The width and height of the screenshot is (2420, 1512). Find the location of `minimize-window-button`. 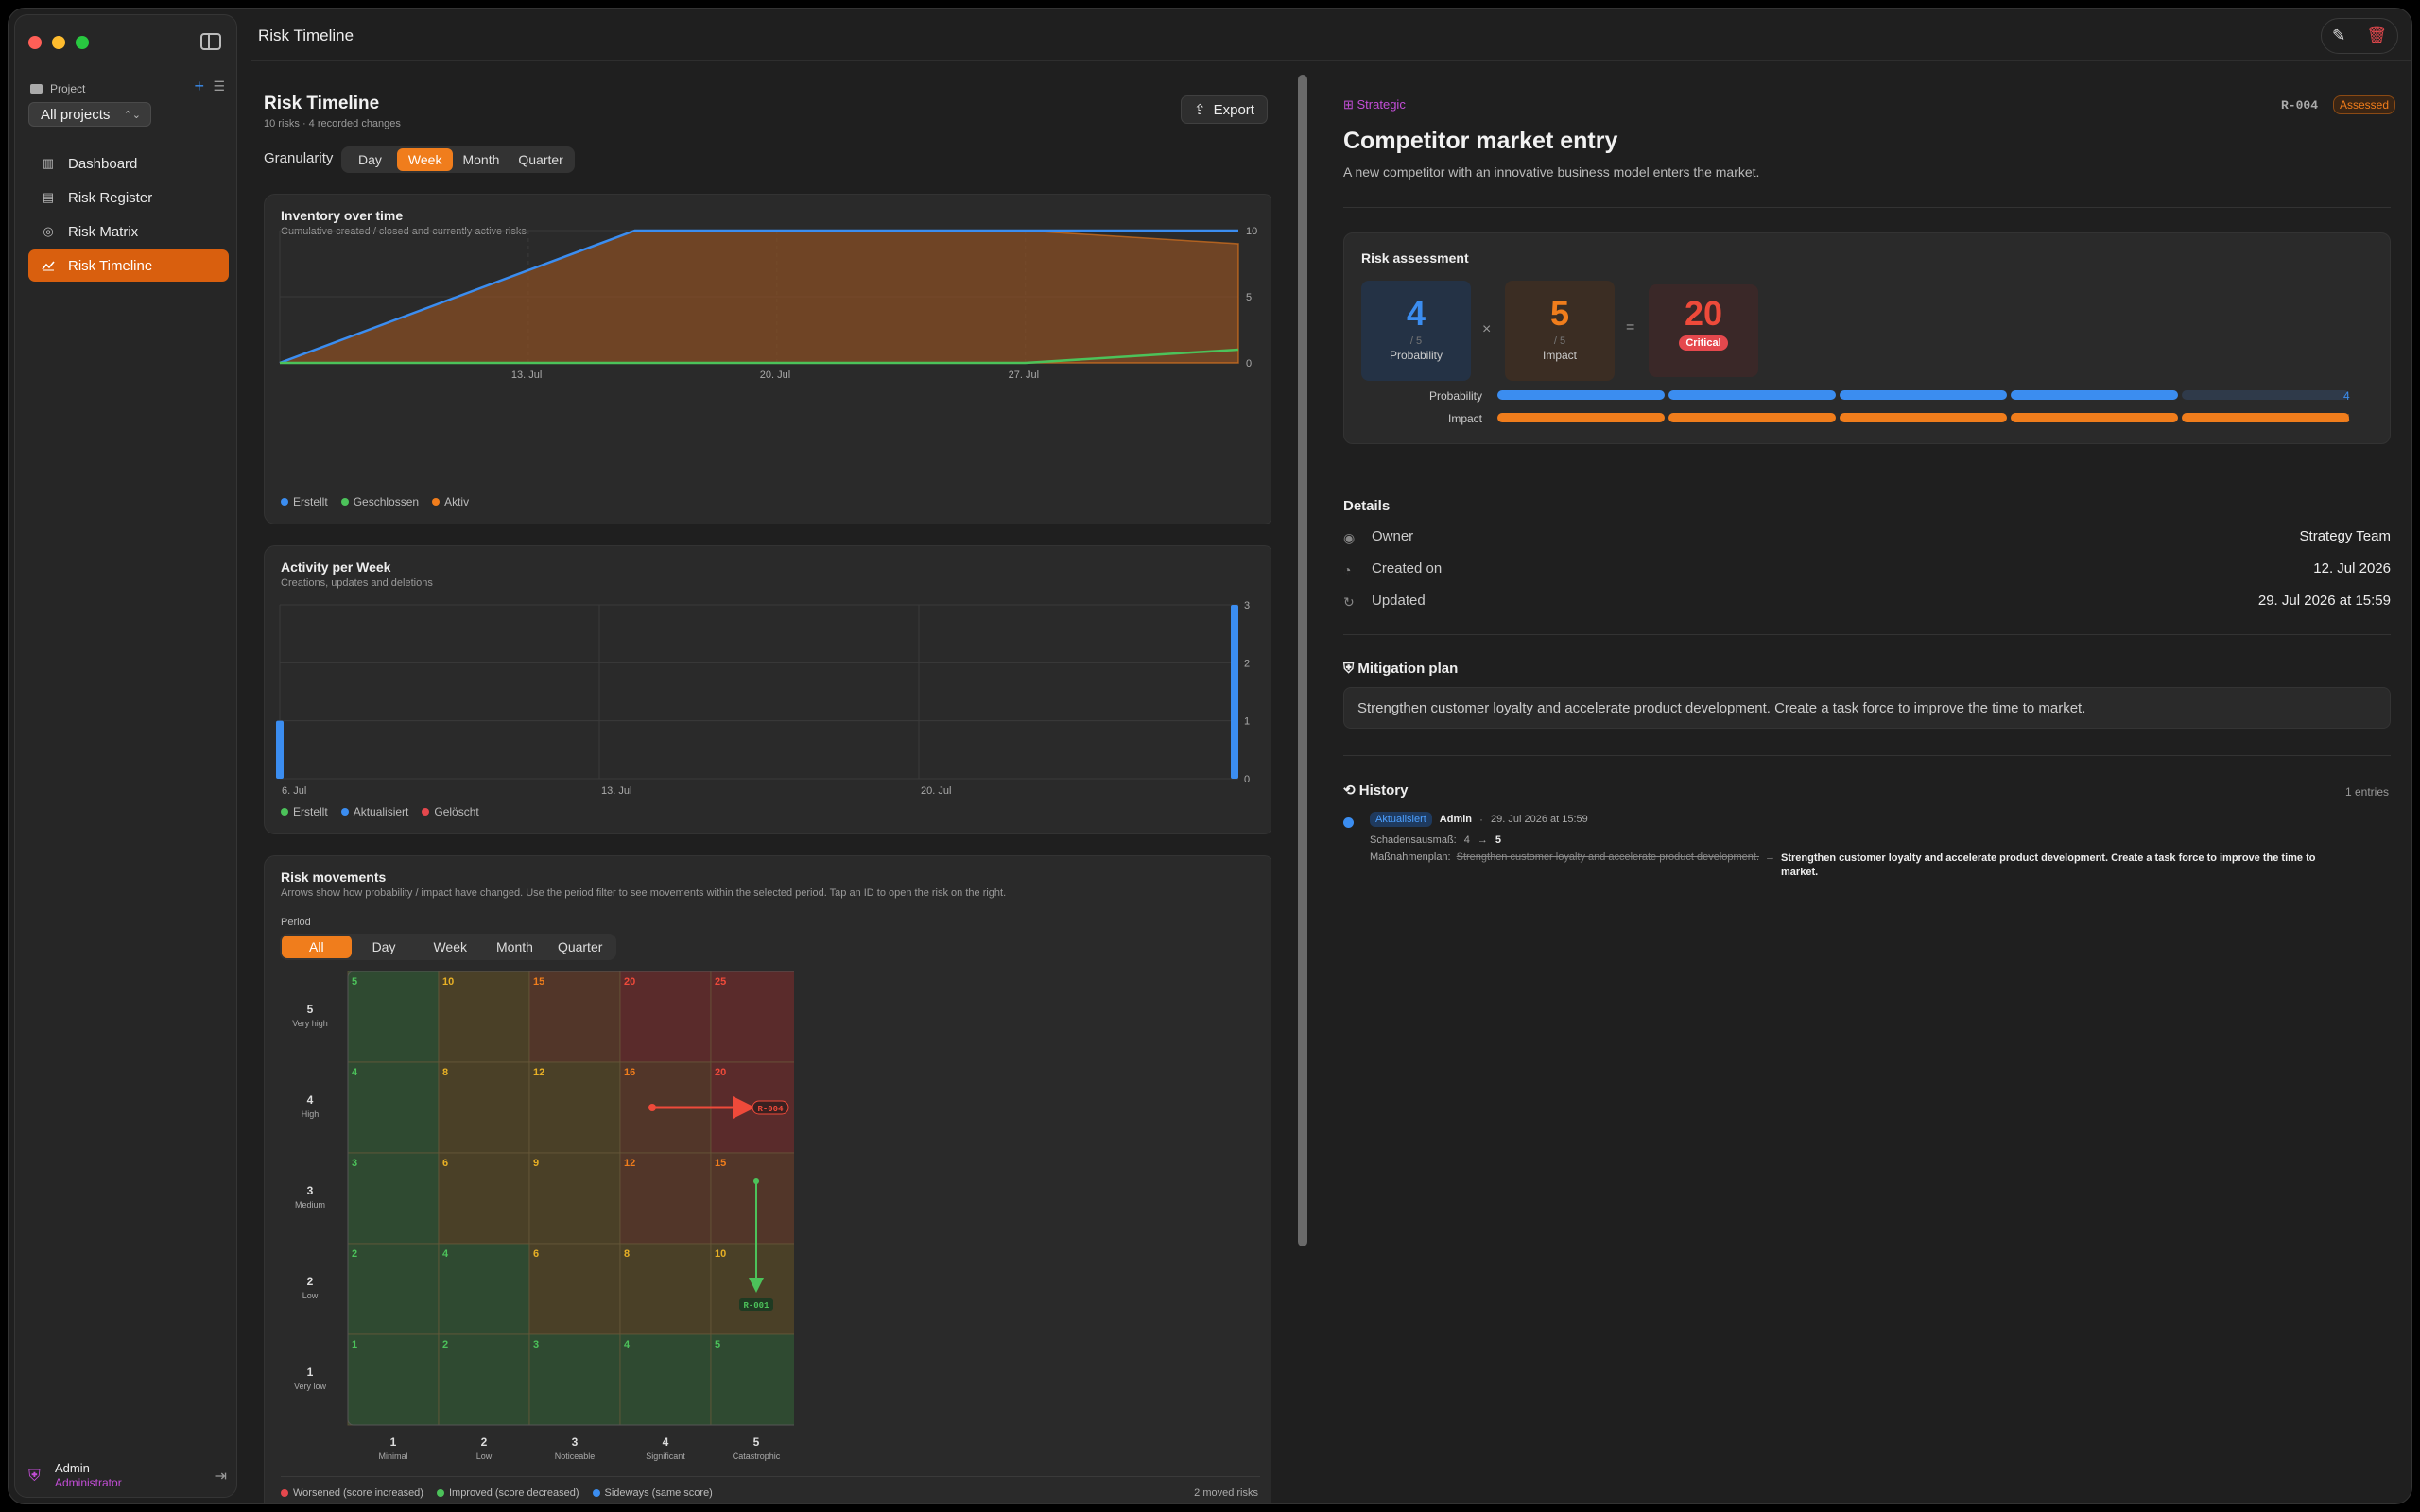

minimize-window-button is located at coordinates (58, 42).